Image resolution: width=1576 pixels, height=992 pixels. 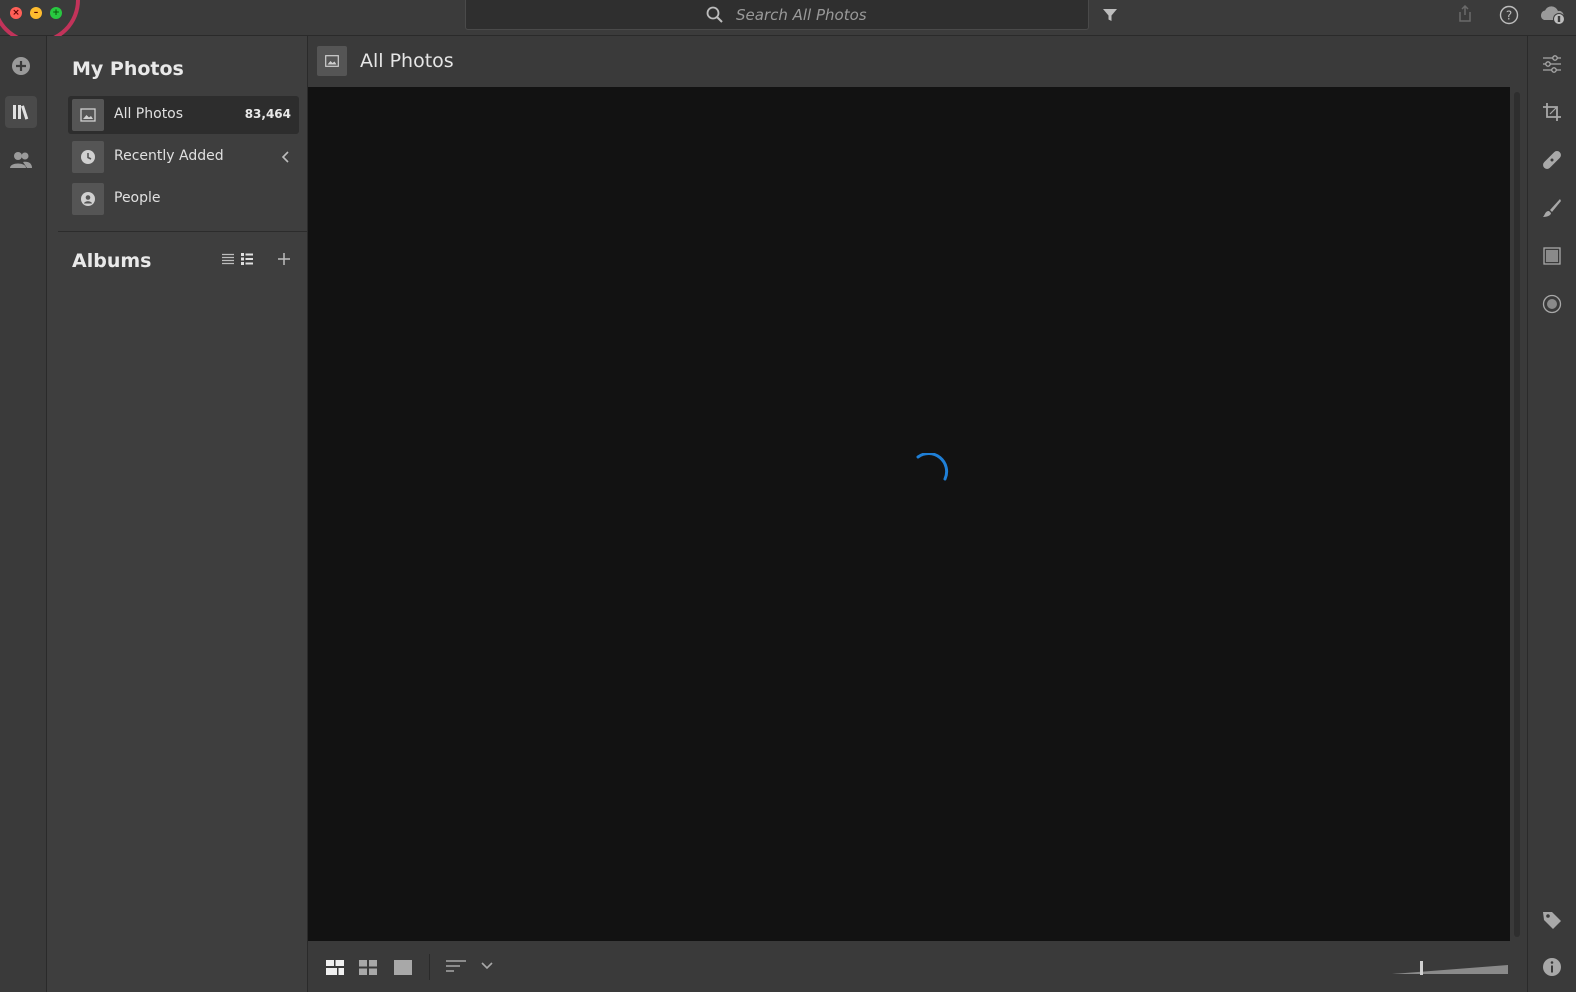 I want to click on add-photos-icon, so click(x=21, y=66).